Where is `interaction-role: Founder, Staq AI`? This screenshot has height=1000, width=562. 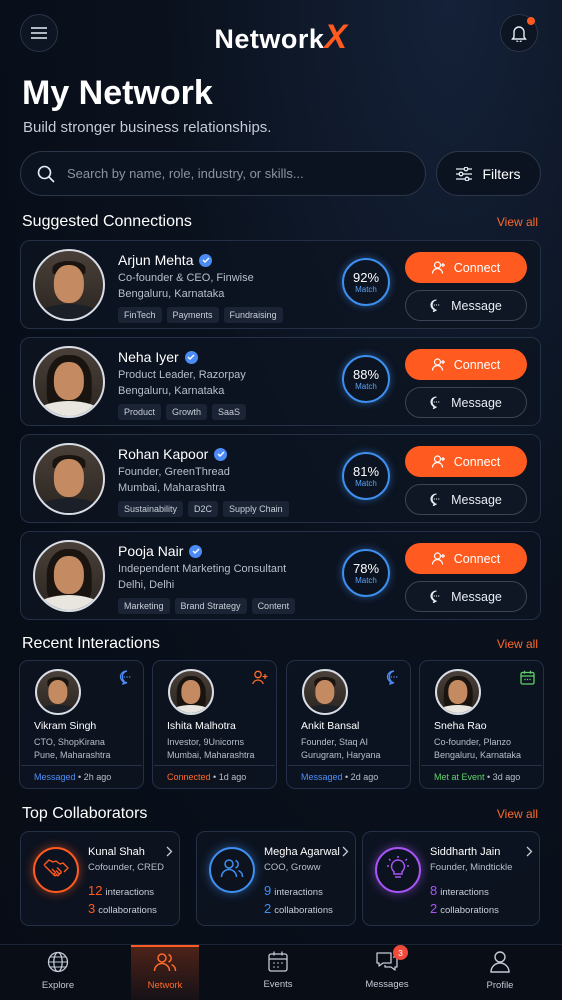 interaction-role: Founder, Staq AI is located at coordinates (335, 742).